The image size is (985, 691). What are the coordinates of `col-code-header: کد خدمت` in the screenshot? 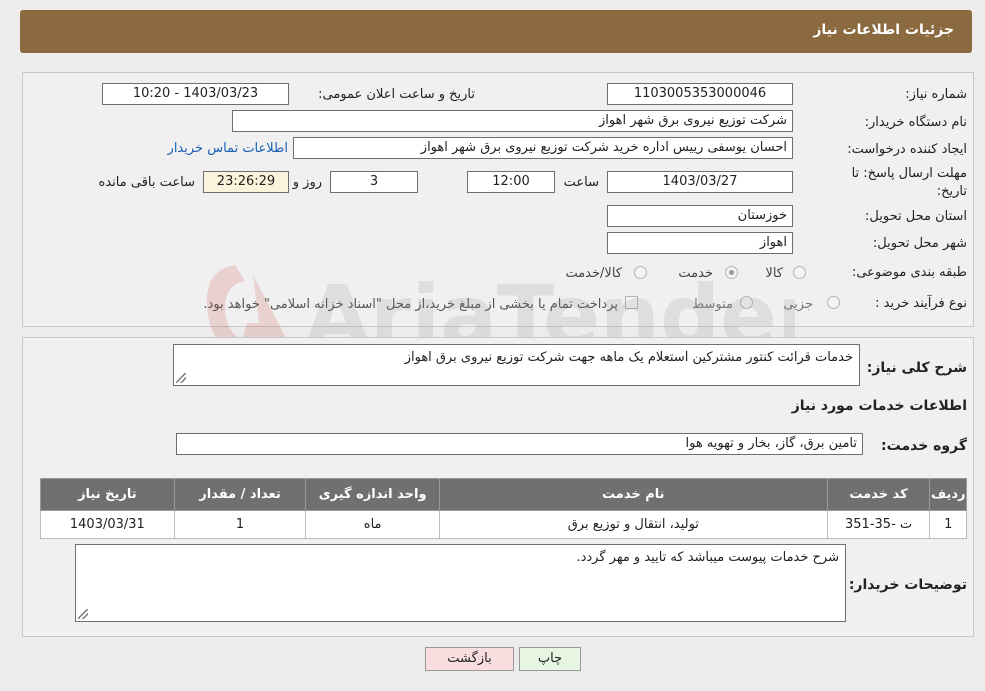 It's located at (878, 494).